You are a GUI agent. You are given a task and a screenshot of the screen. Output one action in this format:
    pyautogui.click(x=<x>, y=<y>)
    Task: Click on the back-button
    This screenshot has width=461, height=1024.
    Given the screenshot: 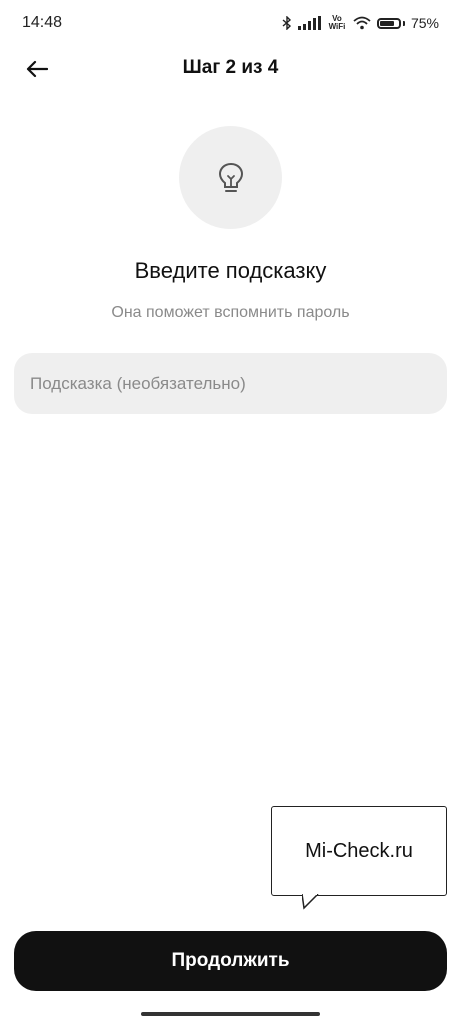 What is the action you would take?
    pyautogui.click(x=37, y=69)
    